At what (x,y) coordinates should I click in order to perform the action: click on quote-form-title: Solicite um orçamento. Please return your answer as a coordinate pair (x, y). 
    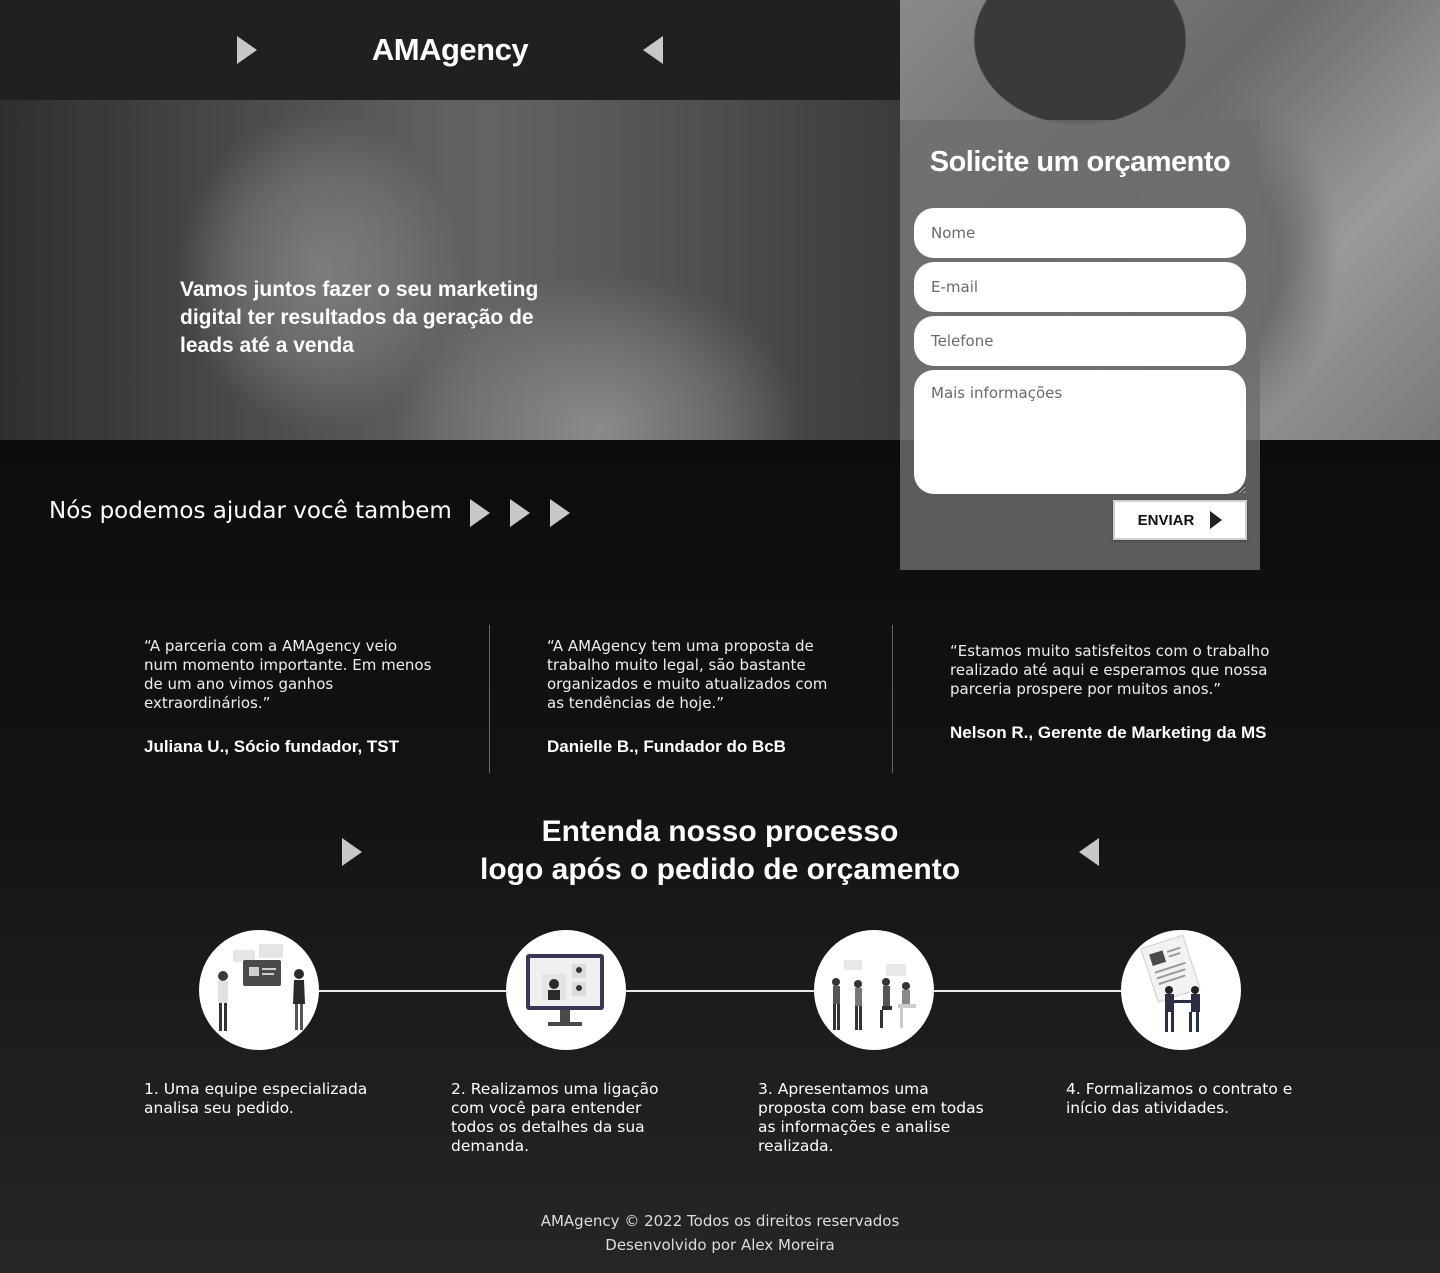
    Looking at the image, I should click on (1080, 162).